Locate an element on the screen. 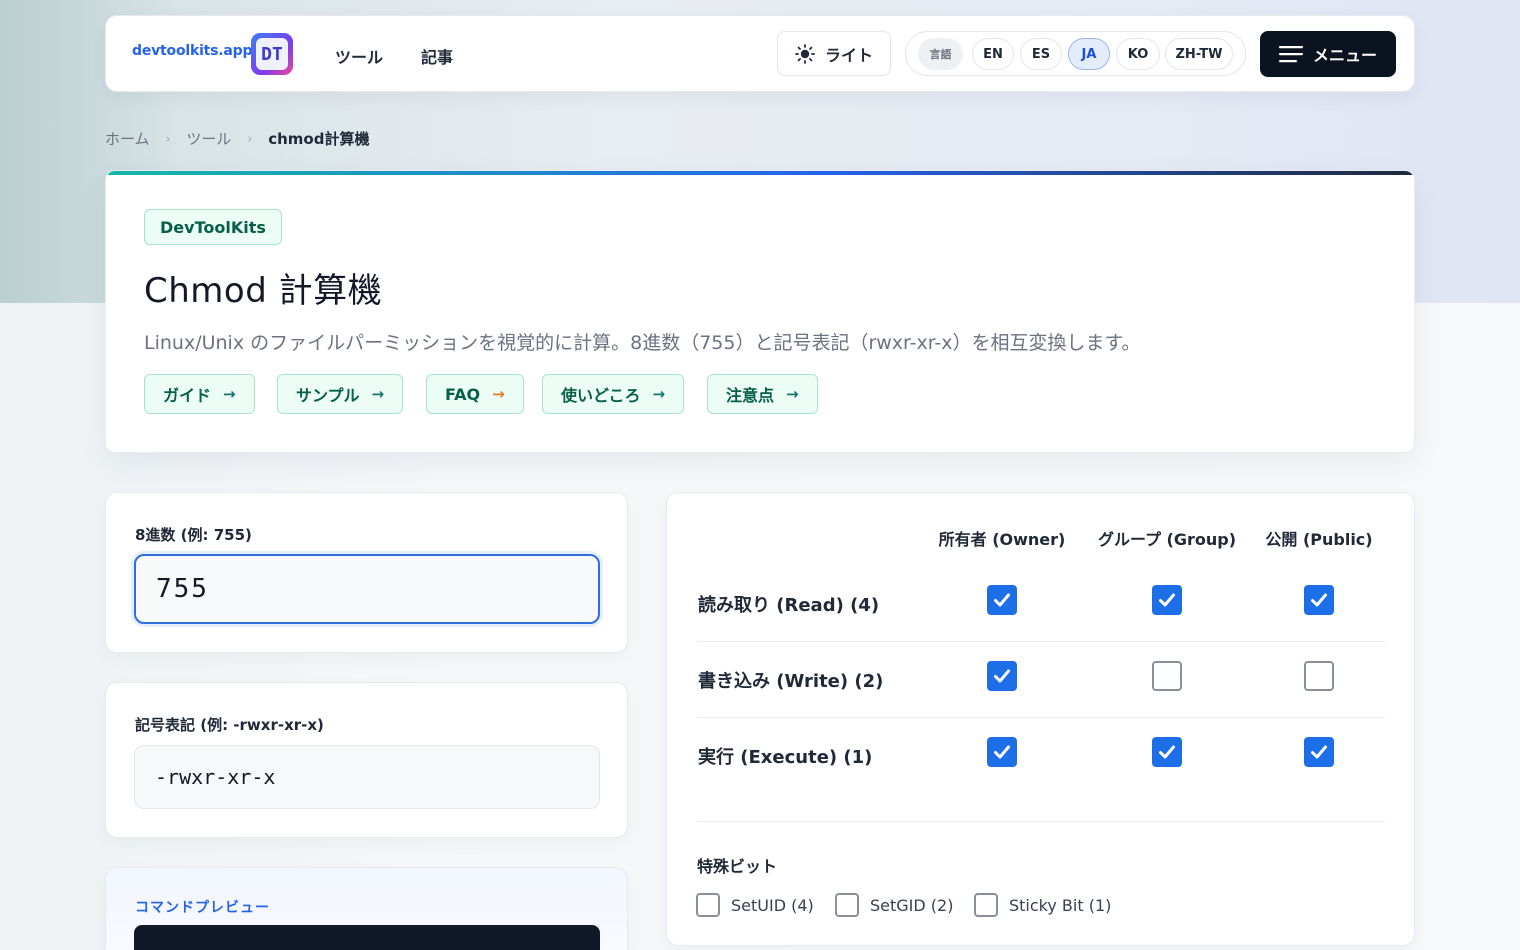  language-switcher: 言語 EN ES JA KO ZH-TW is located at coordinates (1075, 53).